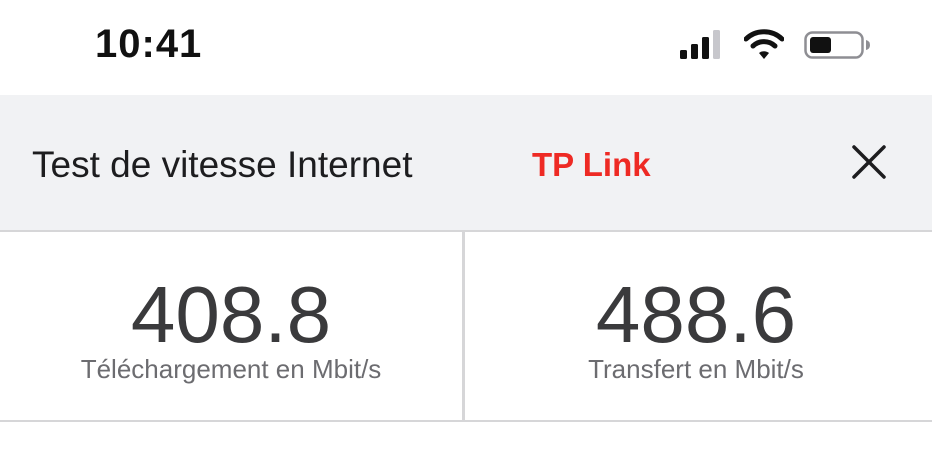 This screenshot has height=474, width=932. I want to click on battery-icon, so click(839, 47).